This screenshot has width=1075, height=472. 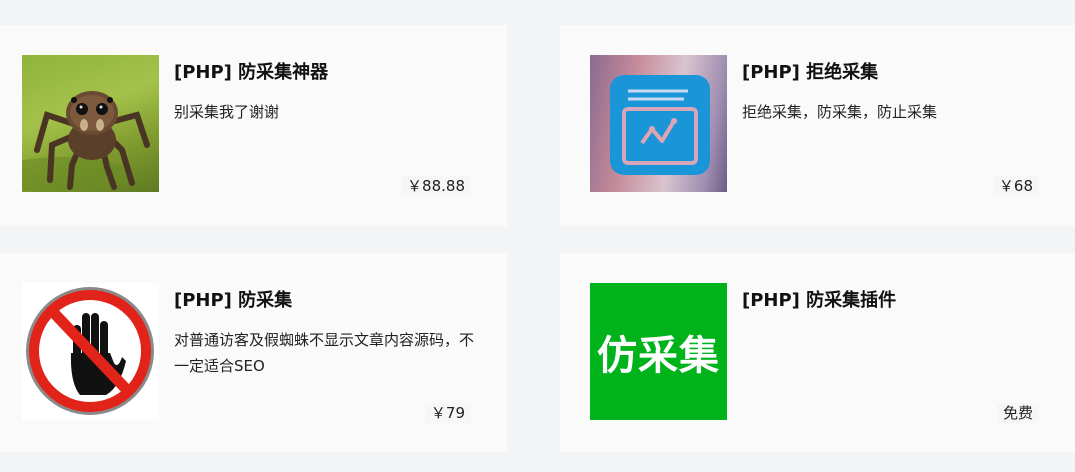 What do you see at coordinates (251, 71) in the screenshot?
I see `product-title: [PHP] 防采集神器` at bounding box center [251, 71].